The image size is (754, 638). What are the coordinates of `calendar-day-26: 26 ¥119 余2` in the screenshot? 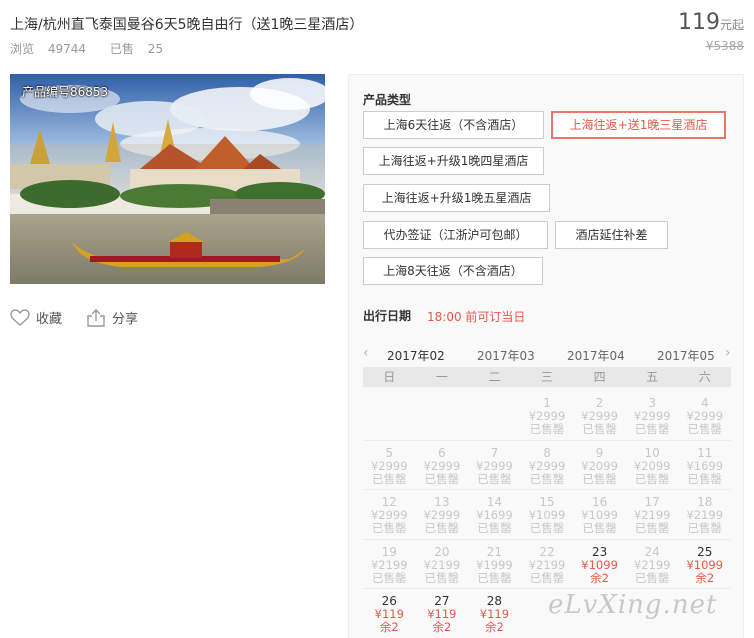 It's located at (389, 613).